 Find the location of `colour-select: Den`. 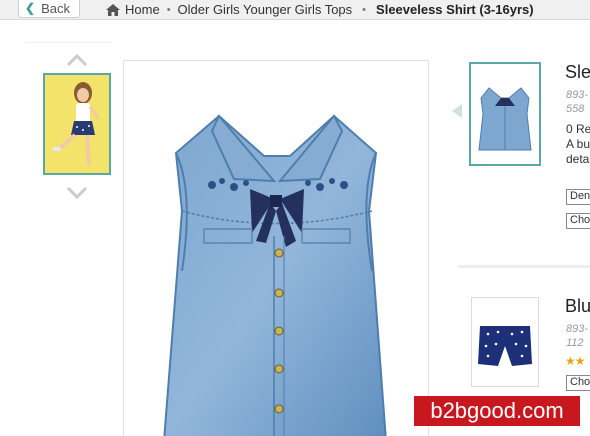

colour-select: Den is located at coordinates (578, 197).